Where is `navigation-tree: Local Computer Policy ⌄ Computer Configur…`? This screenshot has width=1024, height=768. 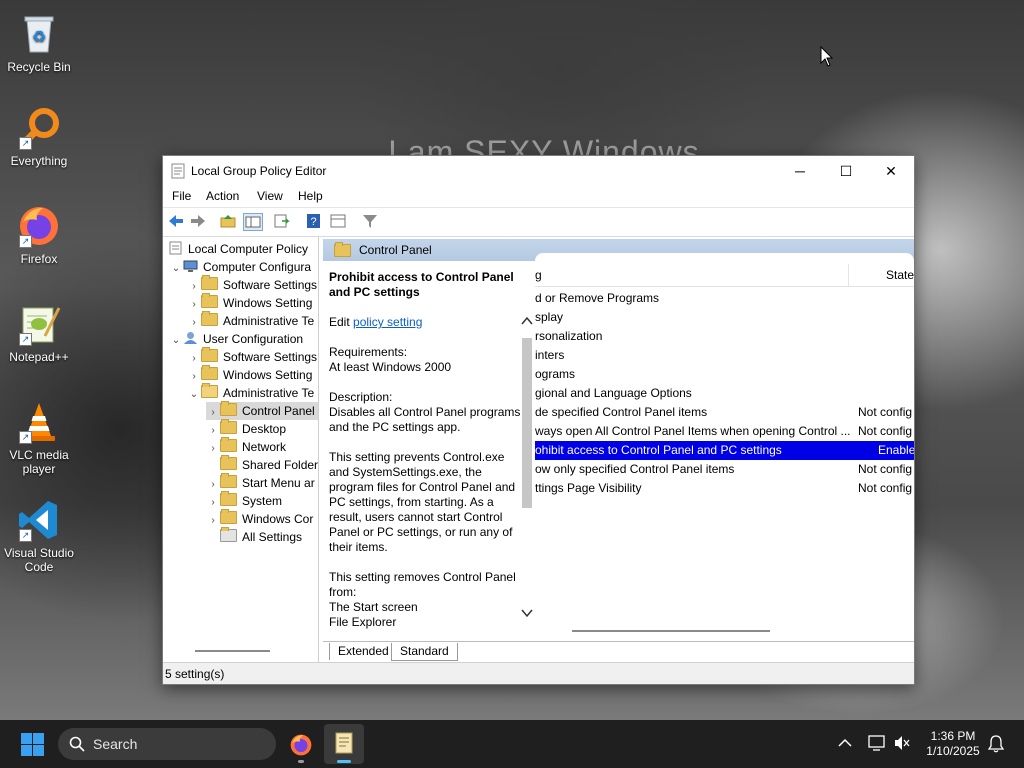 navigation-tree: Local Computer Policy ⌄ Computer Configur… is located at coordinates (241, 449).